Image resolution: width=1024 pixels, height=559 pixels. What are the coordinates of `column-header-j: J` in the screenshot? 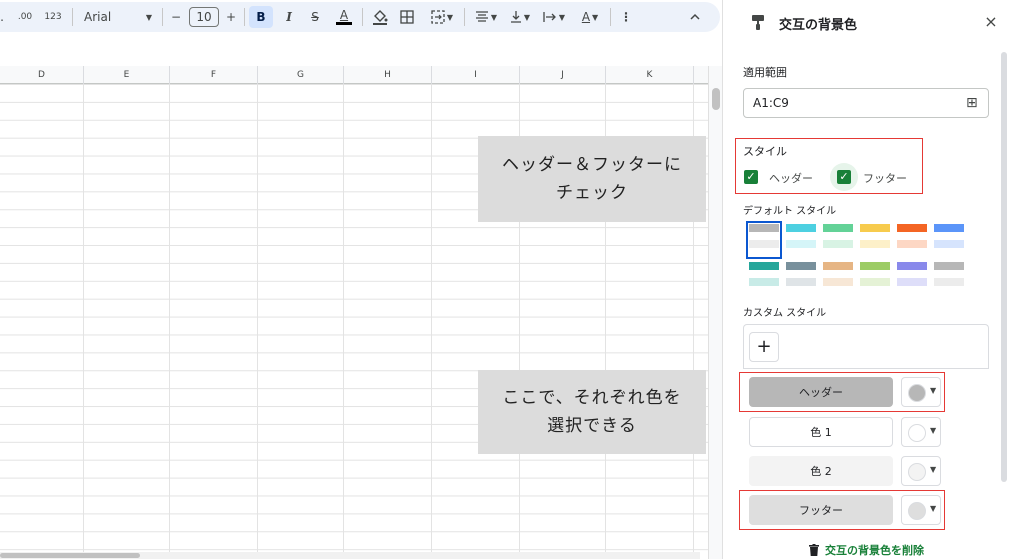 It's located at (563, 75).